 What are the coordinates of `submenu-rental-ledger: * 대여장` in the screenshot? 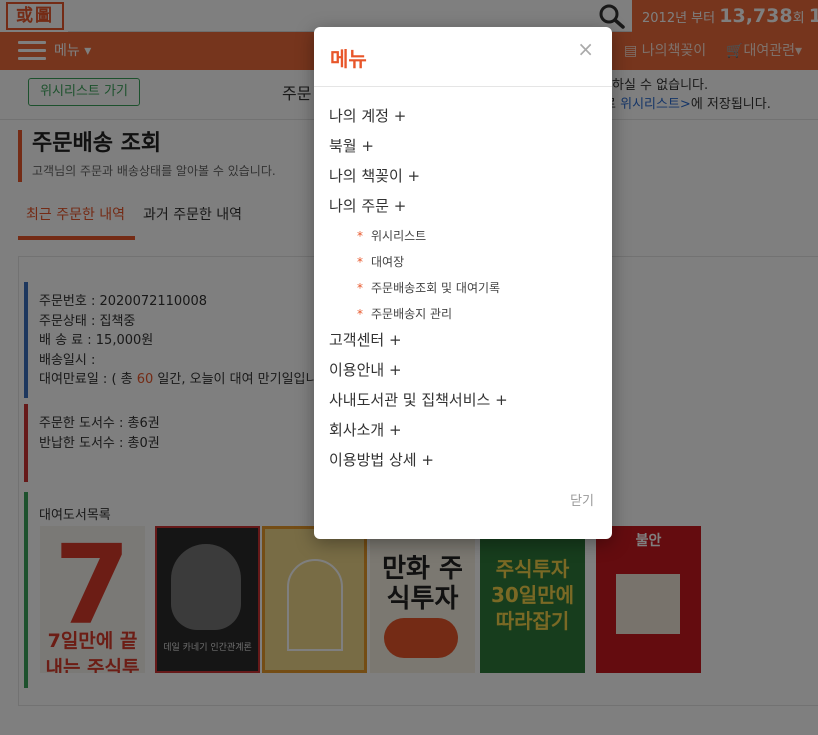 It's located at (380, 262).